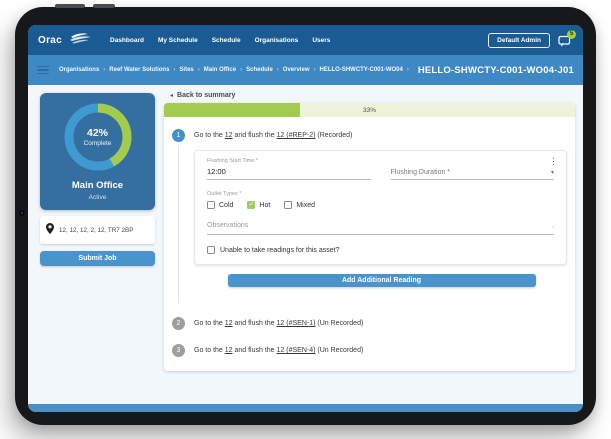 The width and height of the screenshot is (611, 439). I want to click on checkbox-hot: ✓ Hot, so click(258, 205).